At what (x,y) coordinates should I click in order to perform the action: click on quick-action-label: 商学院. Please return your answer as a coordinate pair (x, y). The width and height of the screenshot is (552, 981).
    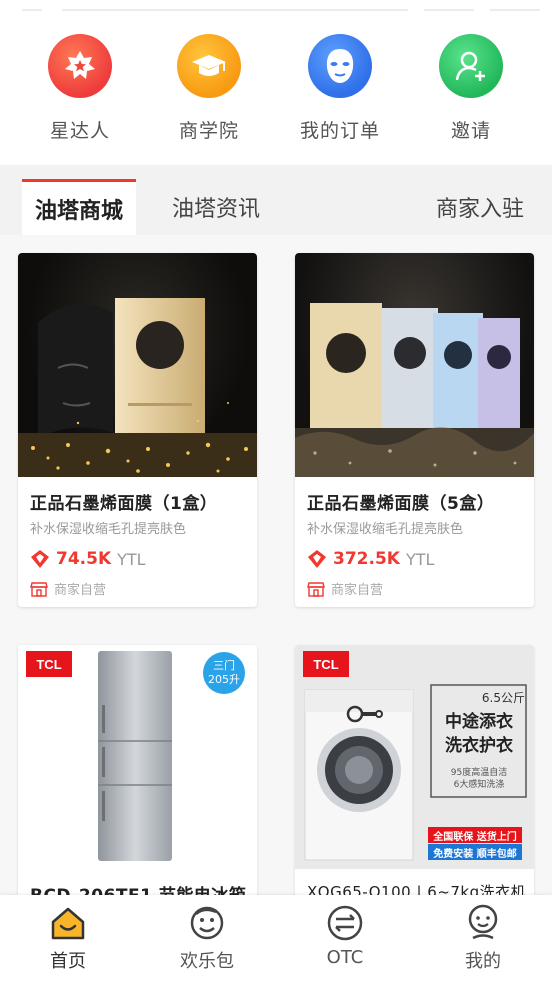
    Looking at the image, I should click on (208, 131).